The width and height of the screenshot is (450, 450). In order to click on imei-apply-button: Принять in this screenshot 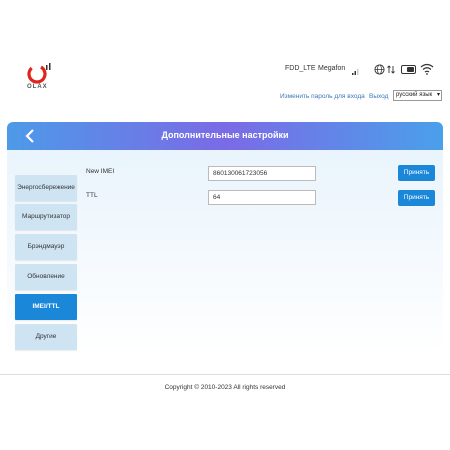, I will do `click(416, 173)`.